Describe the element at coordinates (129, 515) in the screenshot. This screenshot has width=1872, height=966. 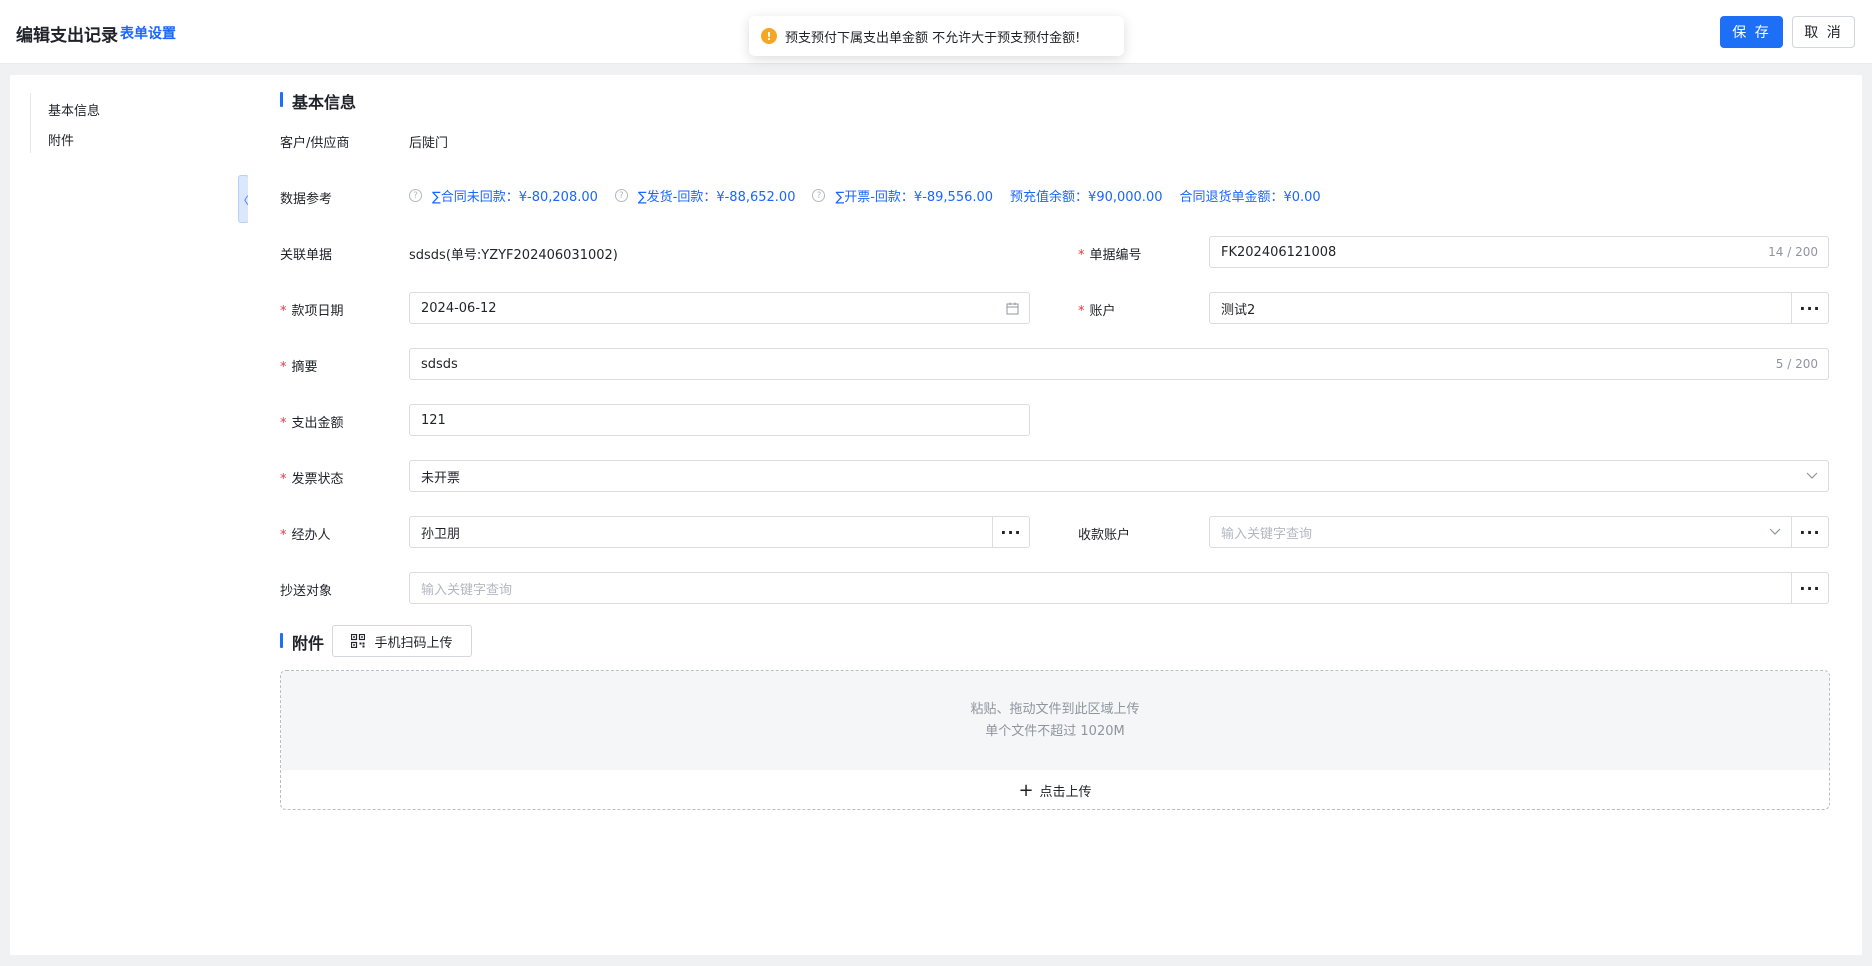
I see `section-nav: 基本信息 附件` at that location.